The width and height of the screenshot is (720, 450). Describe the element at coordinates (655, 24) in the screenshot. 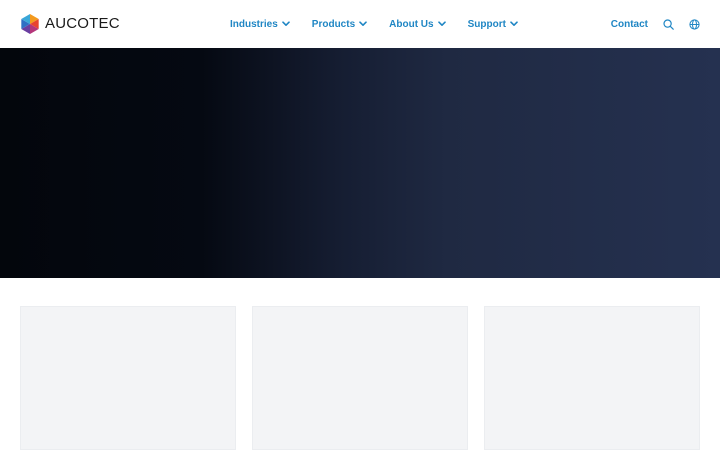

I see `header-tools: Contact` at that location.